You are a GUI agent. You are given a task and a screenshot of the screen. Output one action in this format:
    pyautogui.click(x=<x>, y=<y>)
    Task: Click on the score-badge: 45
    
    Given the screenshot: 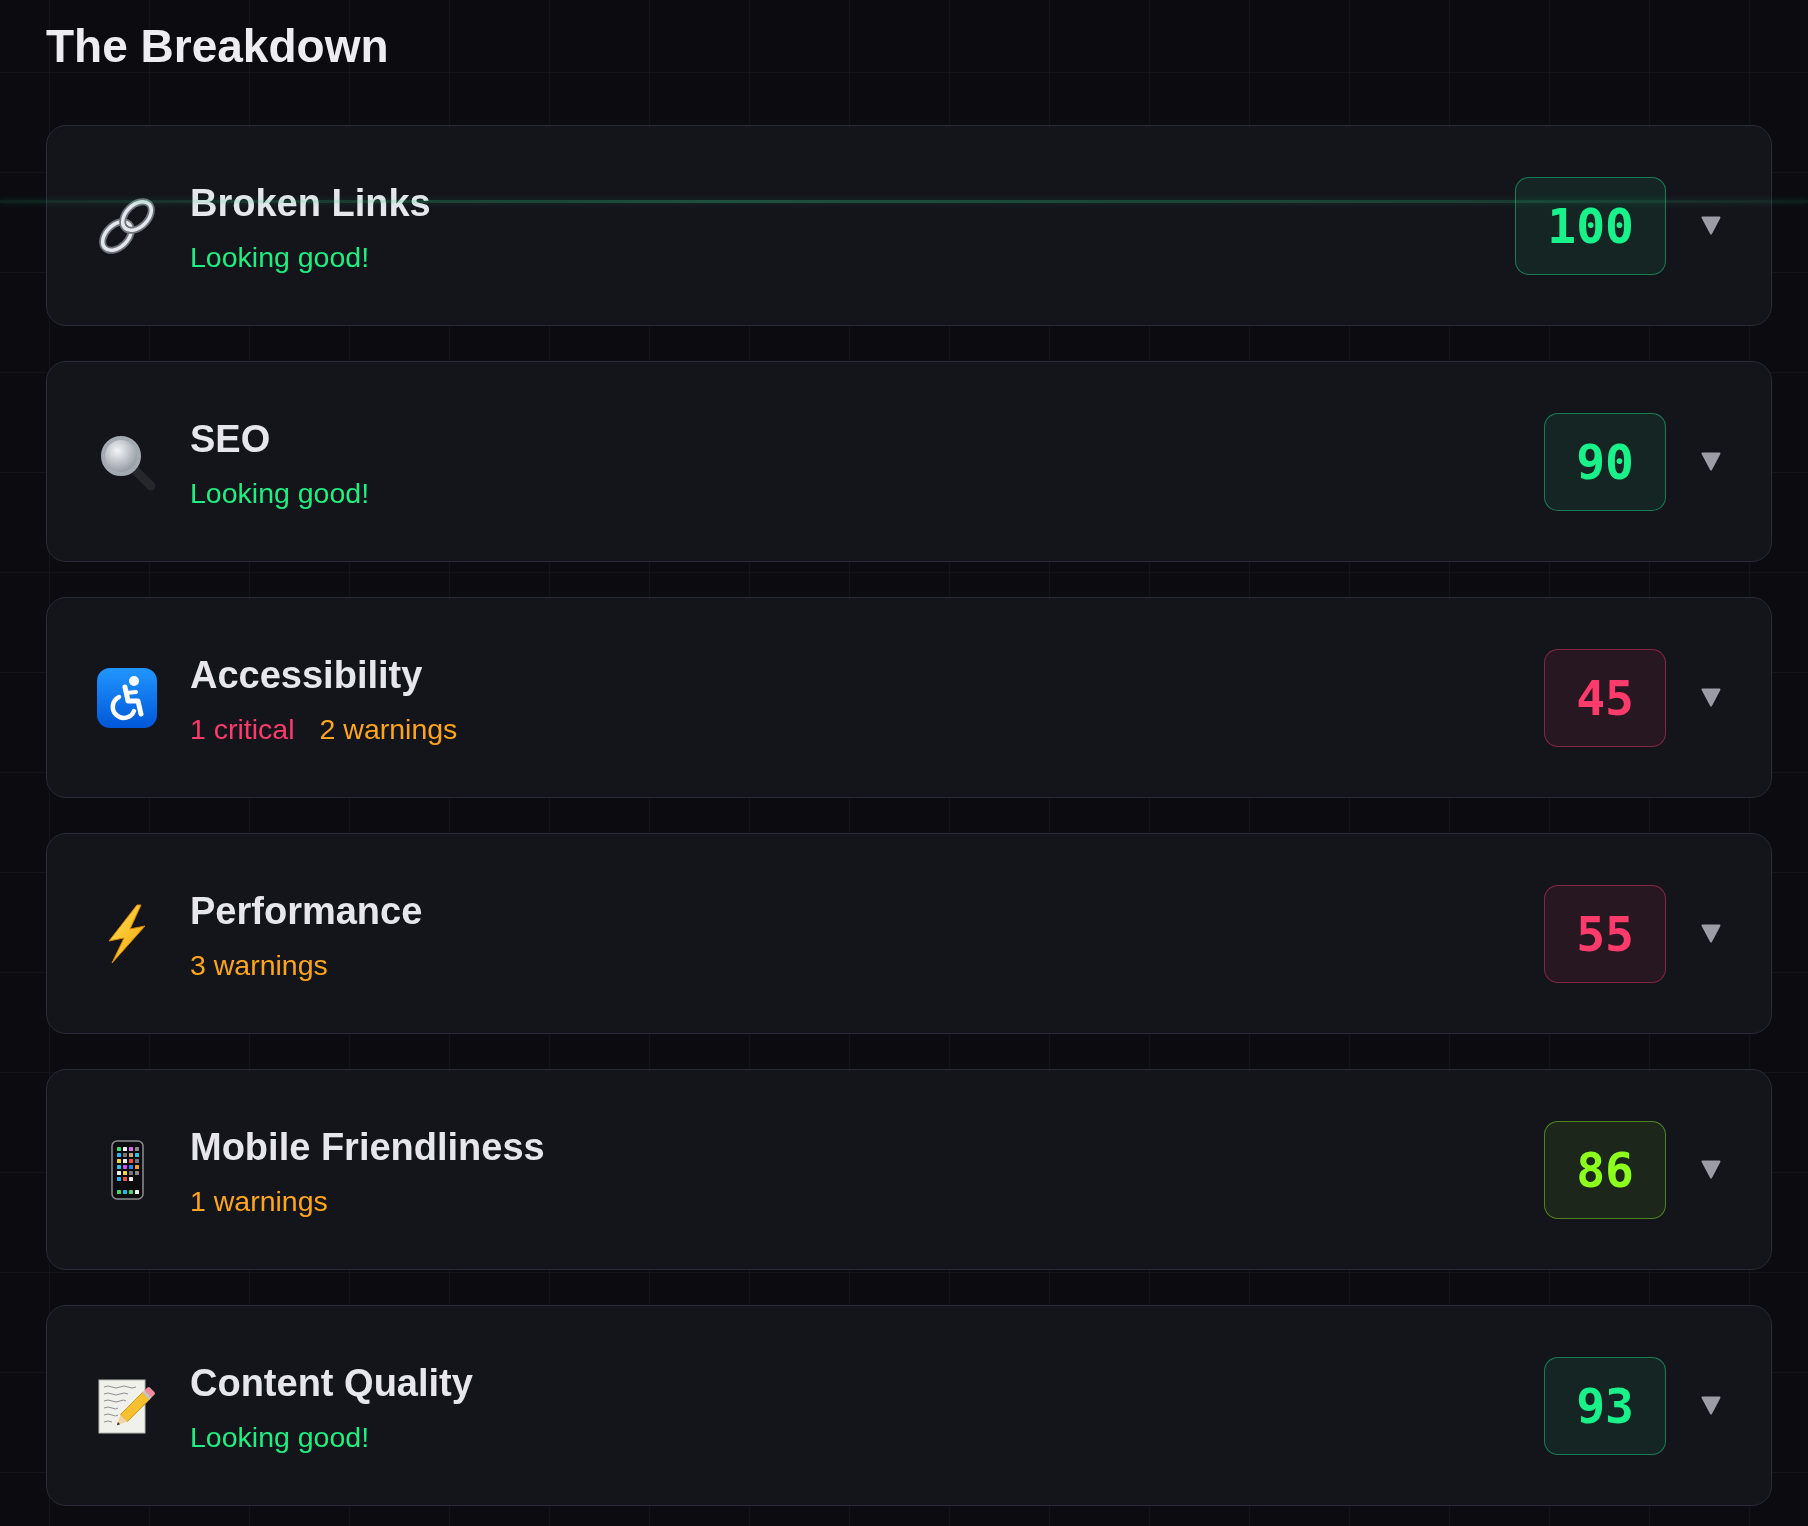 What is the action you would take?
    pyautogui.click(x=1605, y=697)
    